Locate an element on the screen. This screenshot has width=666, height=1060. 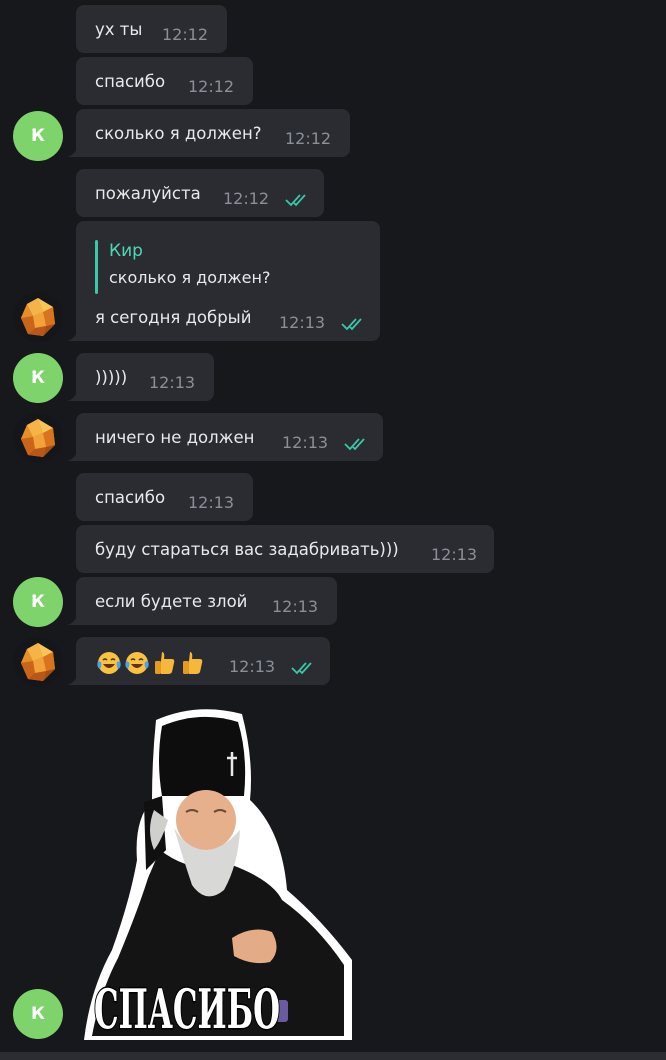
message-text: буду стараться вас задабривать))) is located at coordinates (247, 549).